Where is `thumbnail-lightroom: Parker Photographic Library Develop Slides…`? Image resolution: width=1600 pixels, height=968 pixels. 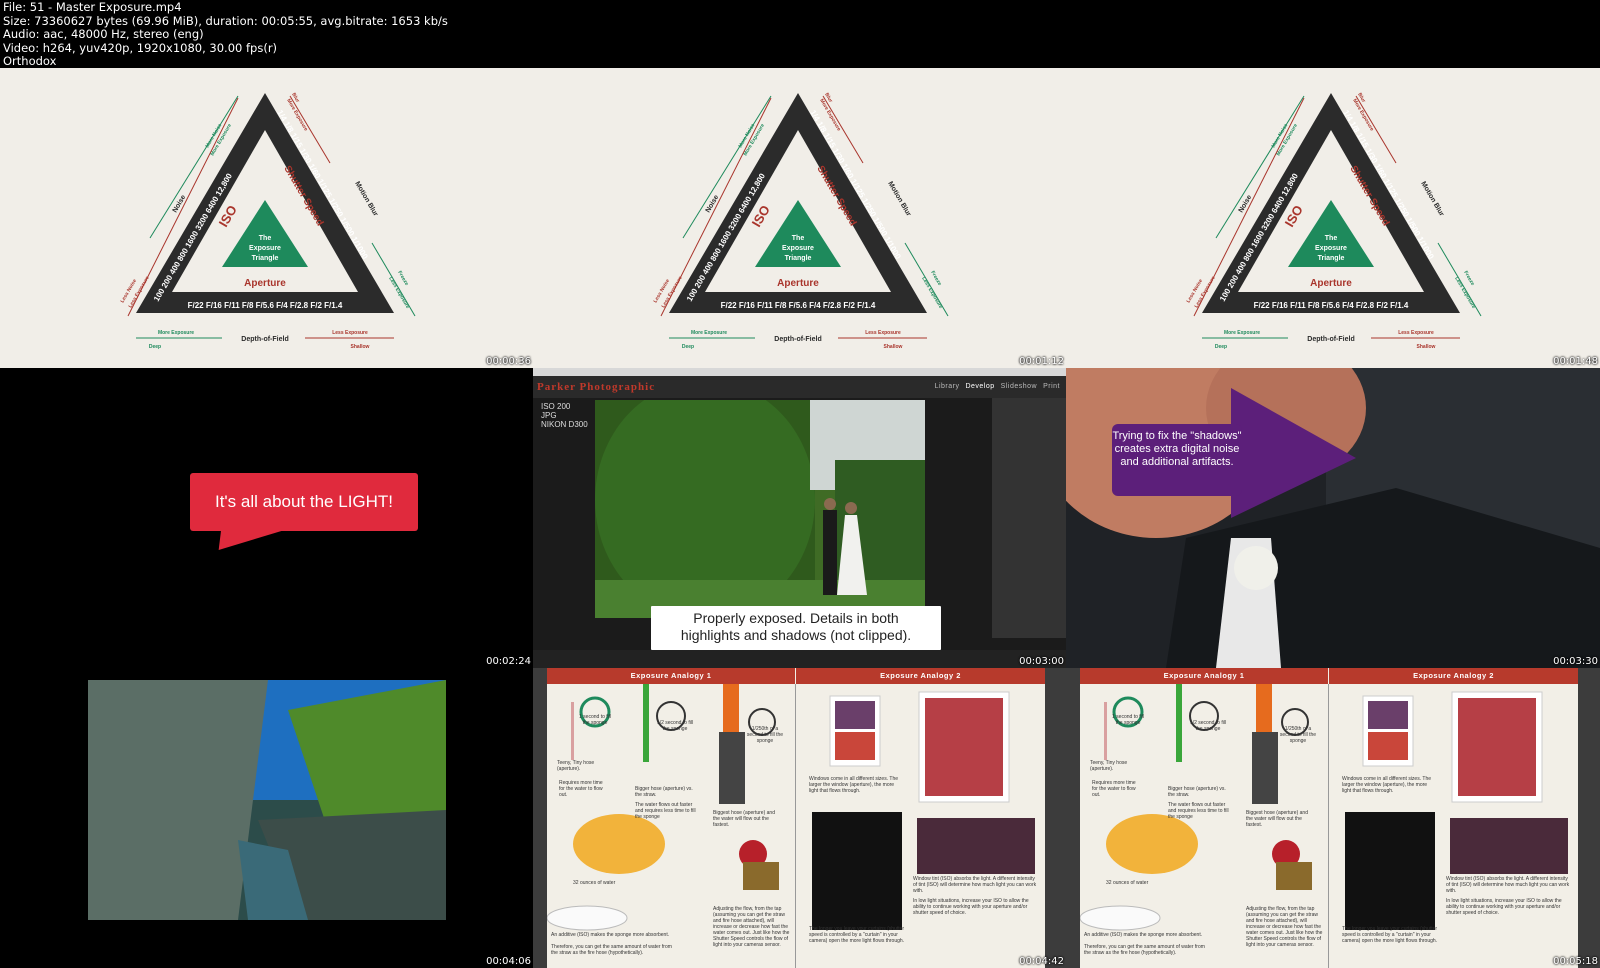
thumbnail-lightroom: Parker Photographic Library Develop Slides… is located at coordinates (799, 518).